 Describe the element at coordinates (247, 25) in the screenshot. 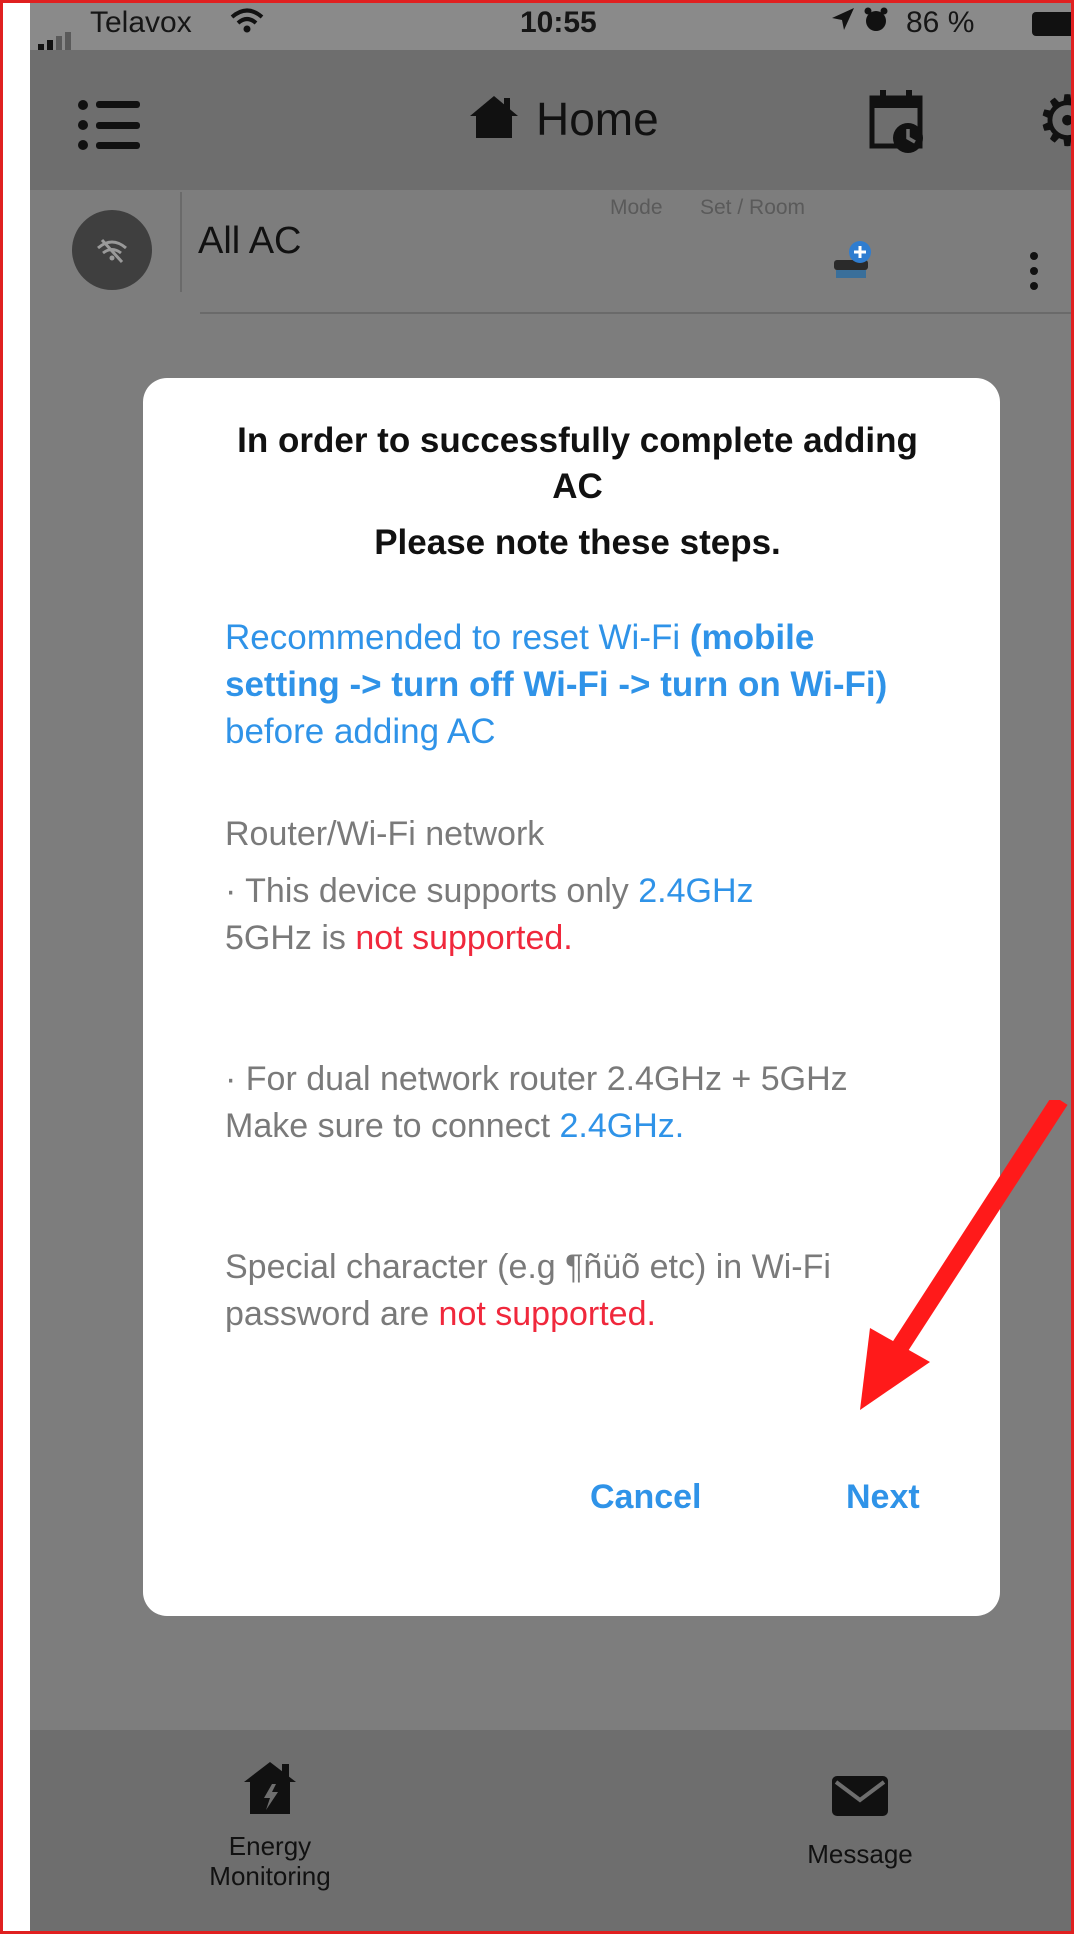

I see `wifi-icon` at that location.